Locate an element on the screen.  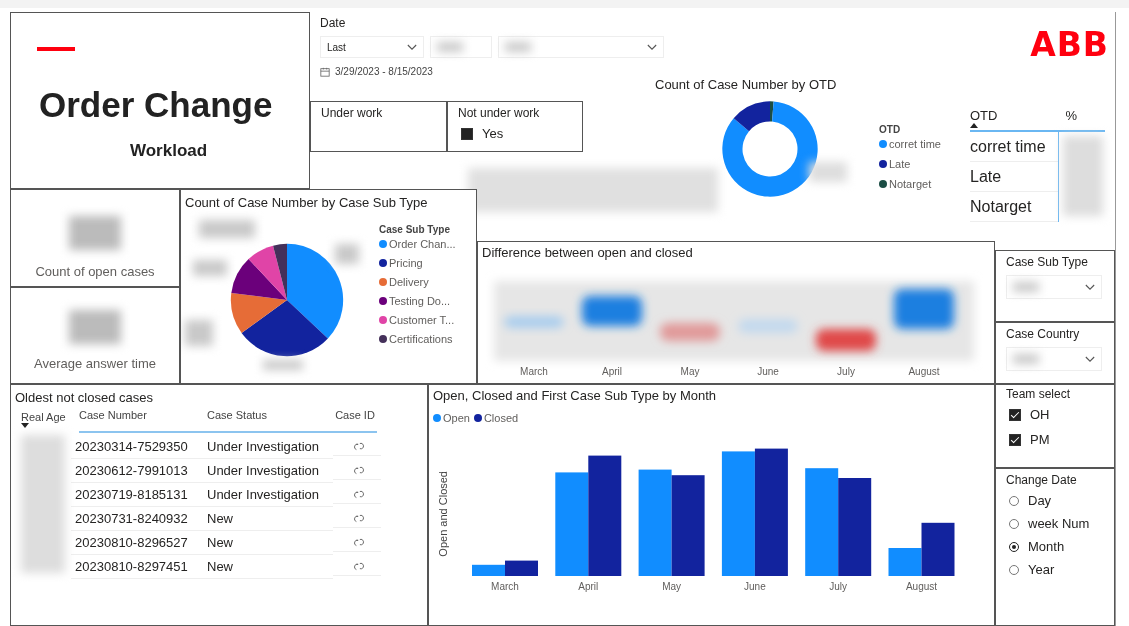
report-subtitle: Workload is located at coordinates (169, 151).